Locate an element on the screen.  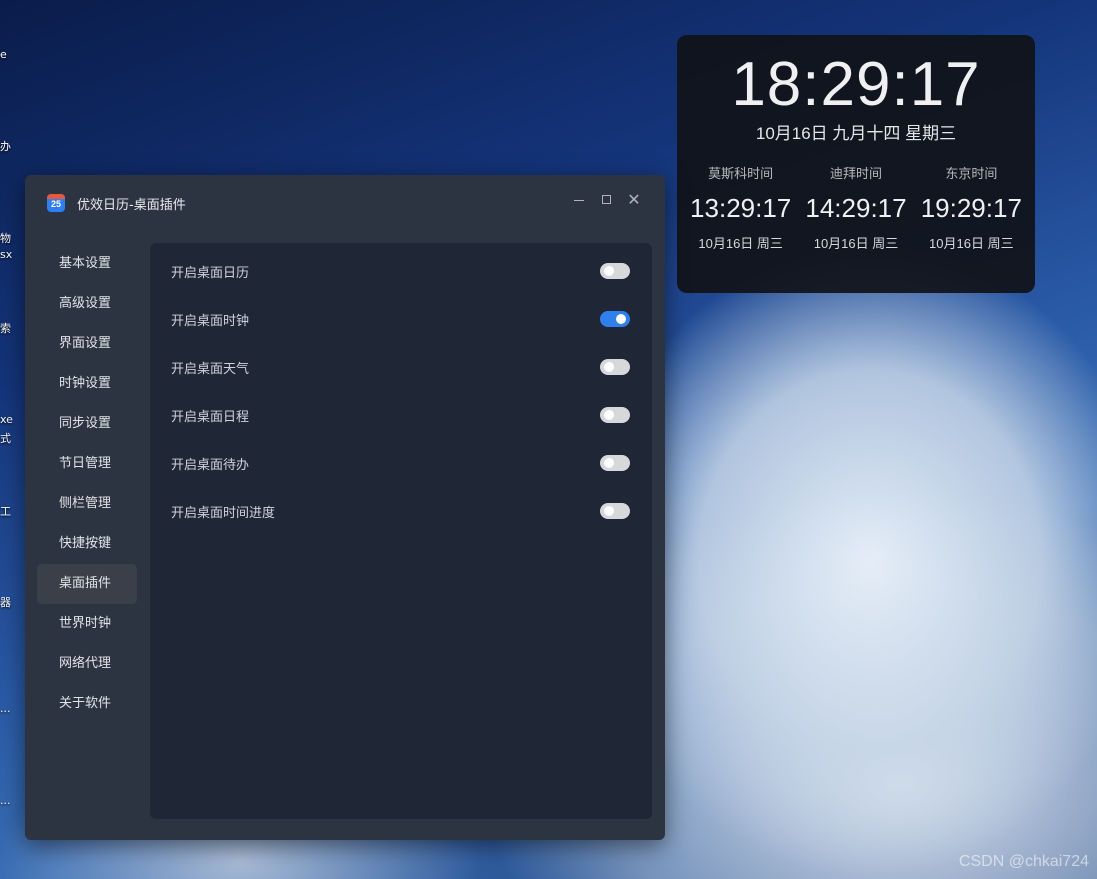
desktop-icon-label: 式 is located at coordinates (8, 438).